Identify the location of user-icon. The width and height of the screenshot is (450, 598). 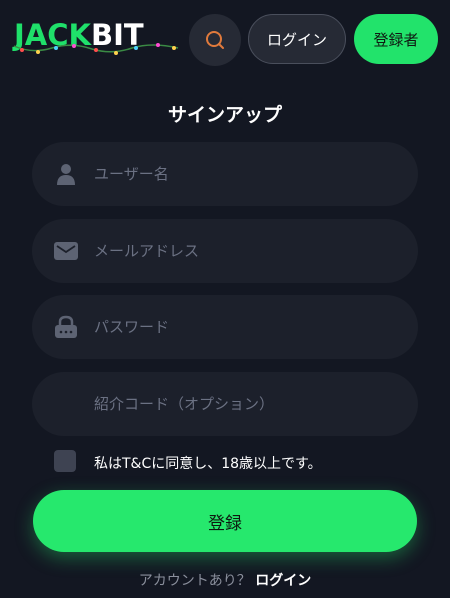
(66, 174).